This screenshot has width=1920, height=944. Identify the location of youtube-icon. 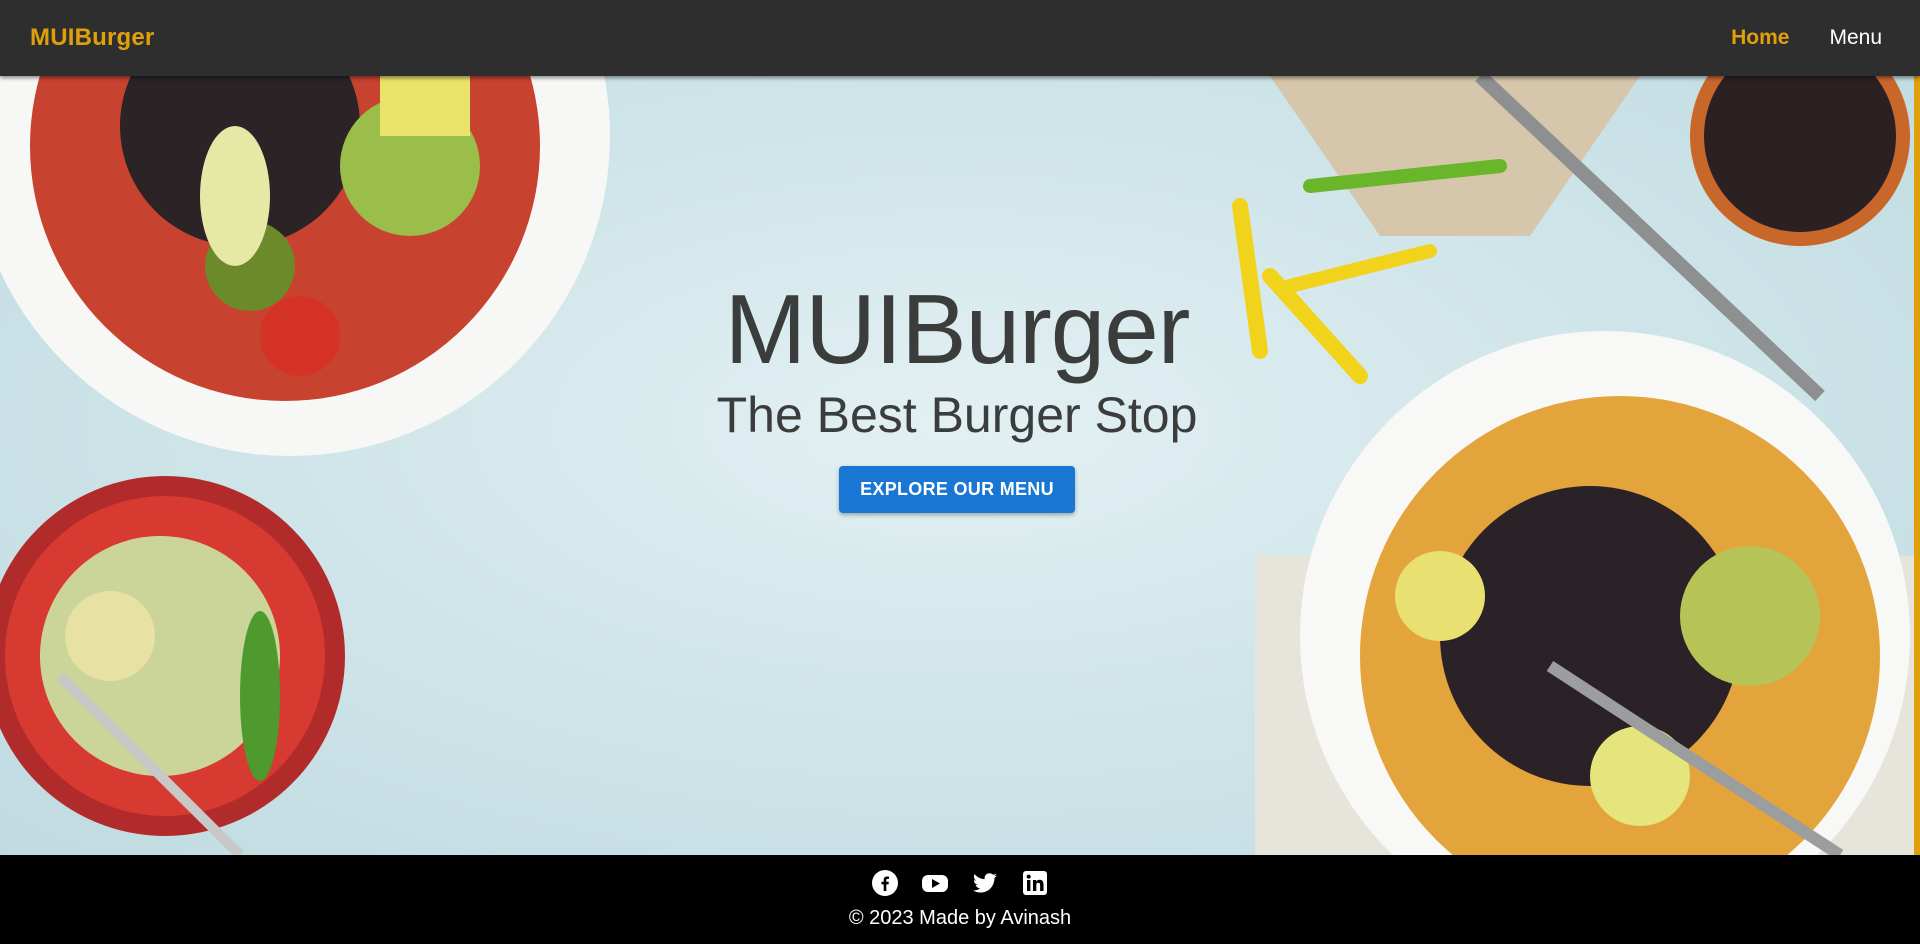
(935, 883).